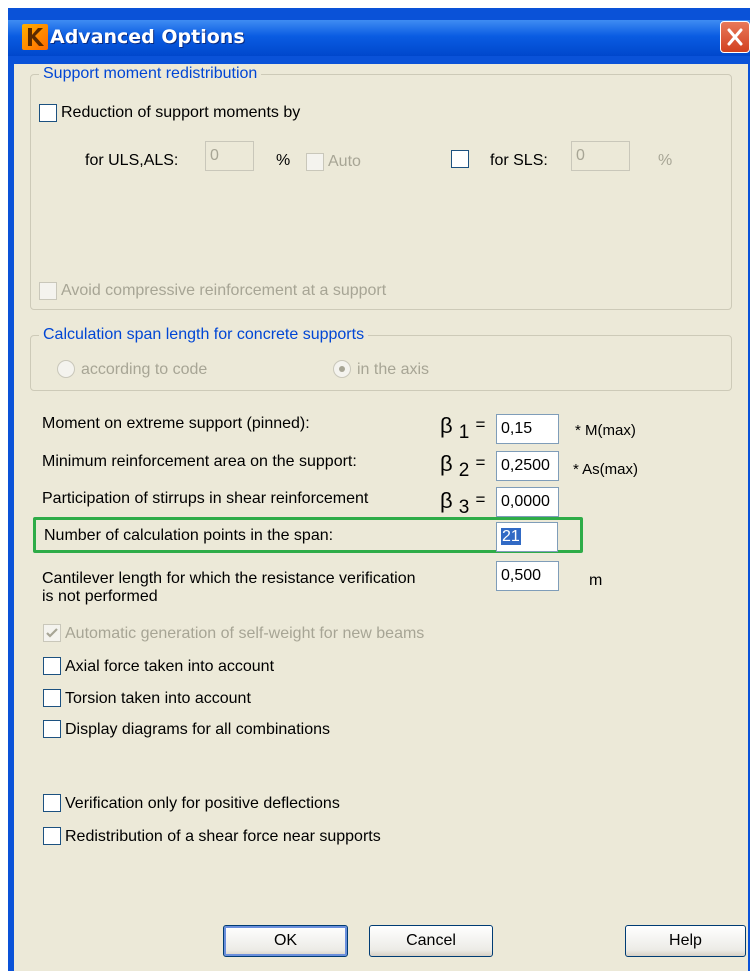 This screenshot has width=750, height=971. Describe the element at coordinates (229, 156) in the screenshot. I see `uls-input: 0` at that location.